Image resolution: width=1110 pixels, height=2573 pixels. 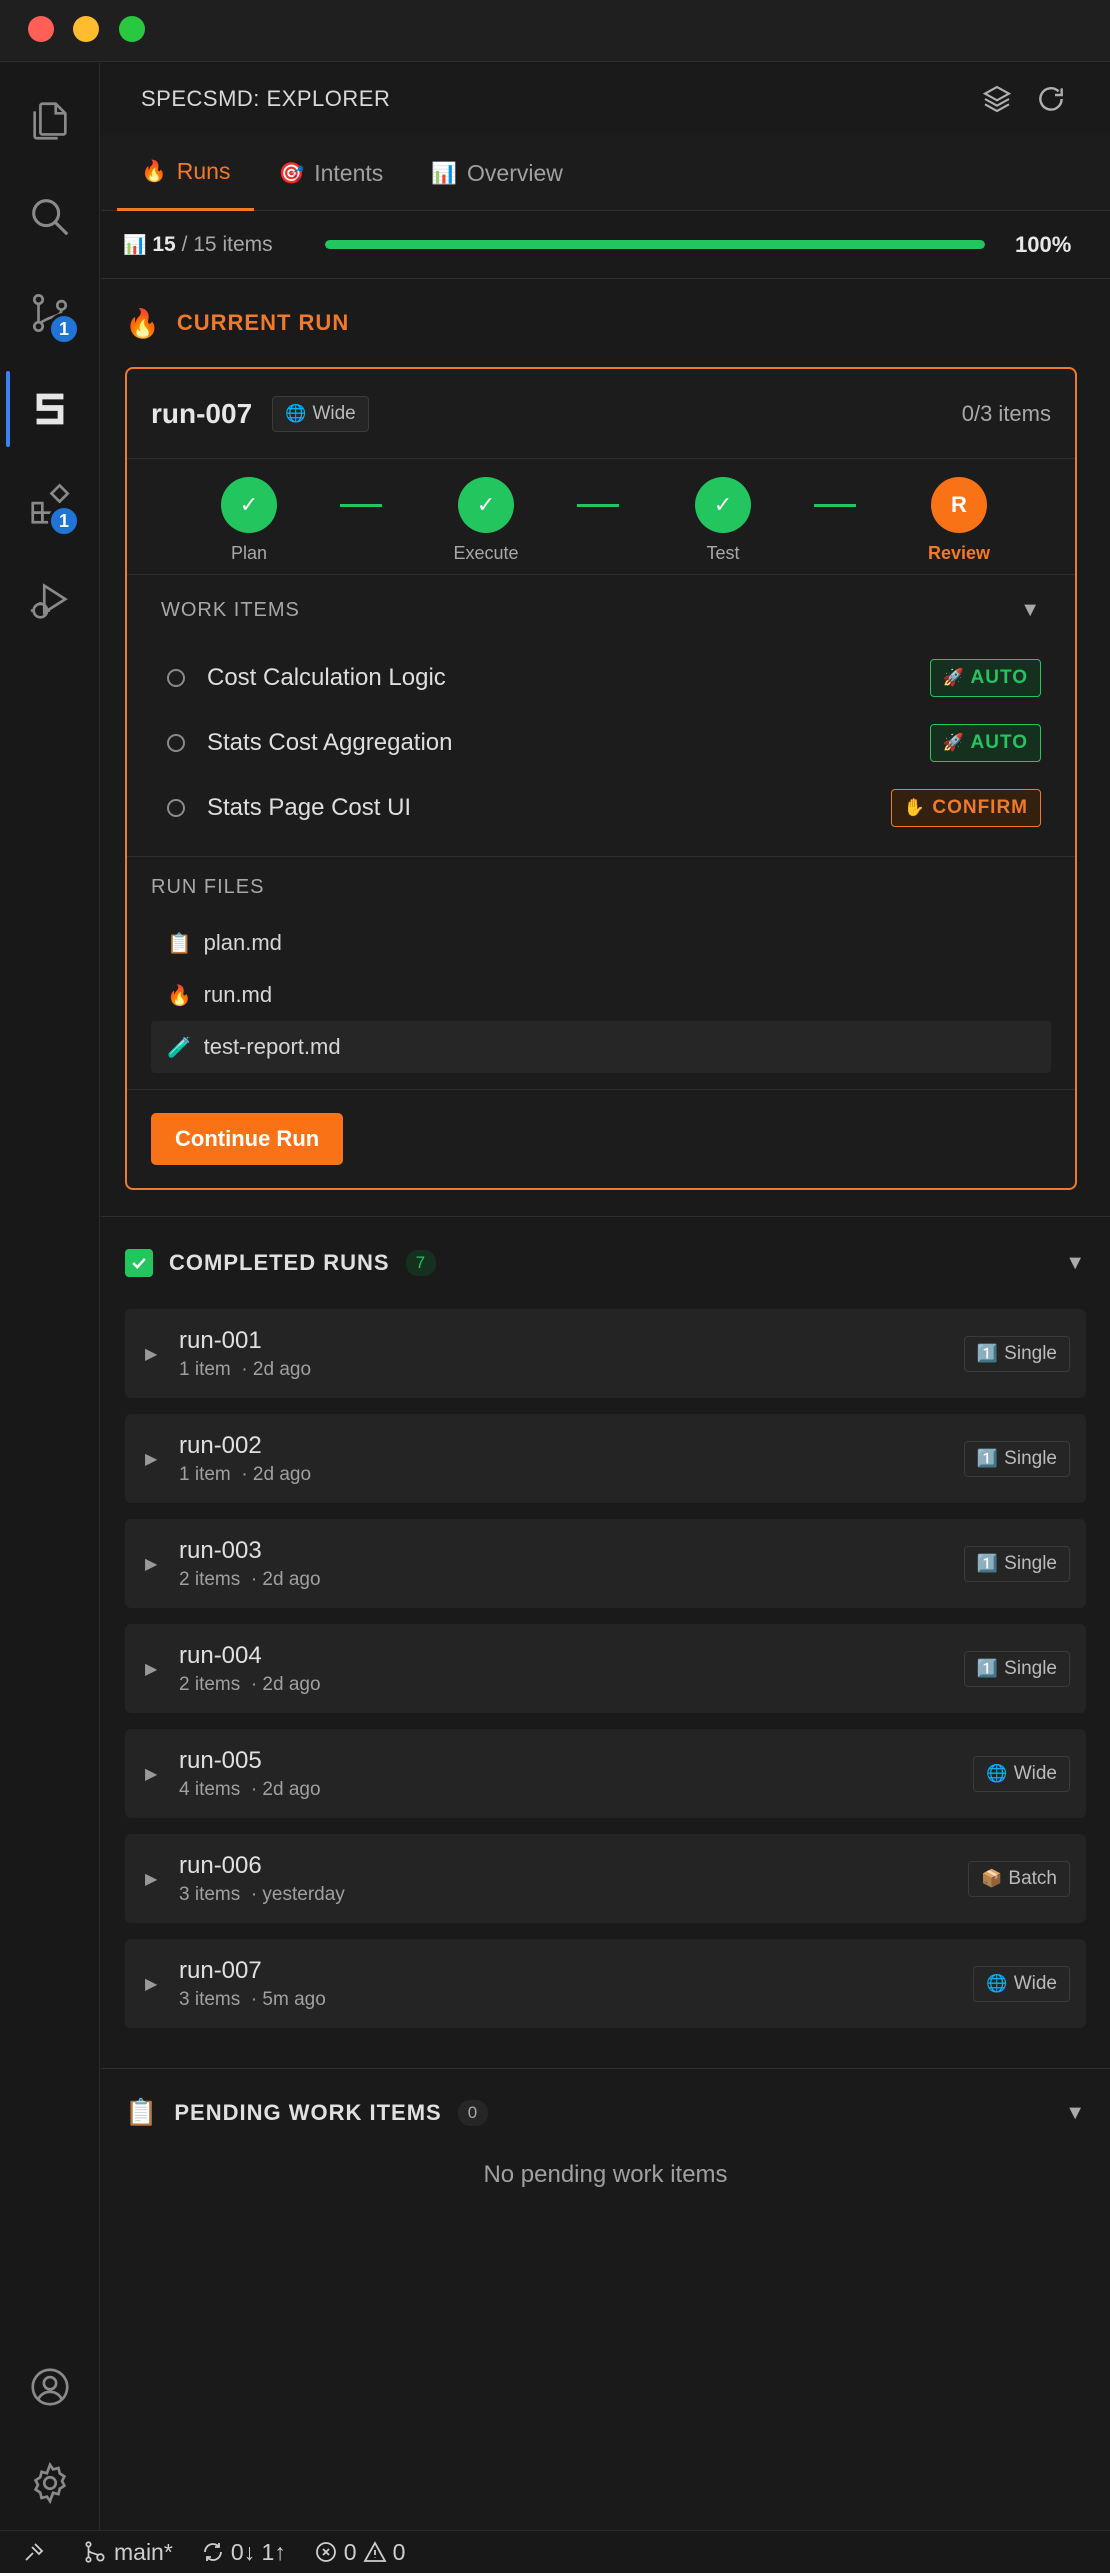 I want to click on current-run-name: run-007, so click(x=202, y=413).